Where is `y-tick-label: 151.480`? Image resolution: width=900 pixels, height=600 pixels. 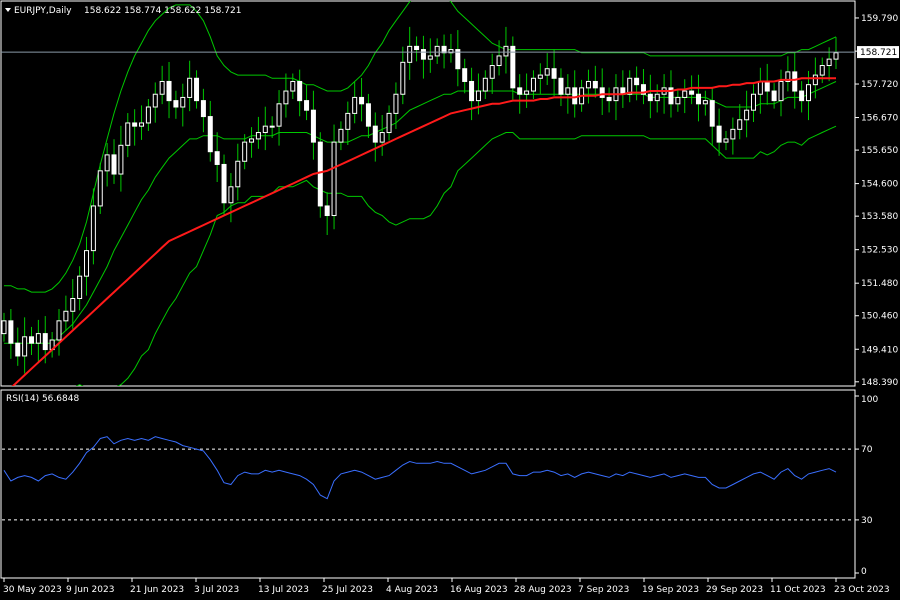
y-tick-label: 151.480 is located at coordinates (879, 284).